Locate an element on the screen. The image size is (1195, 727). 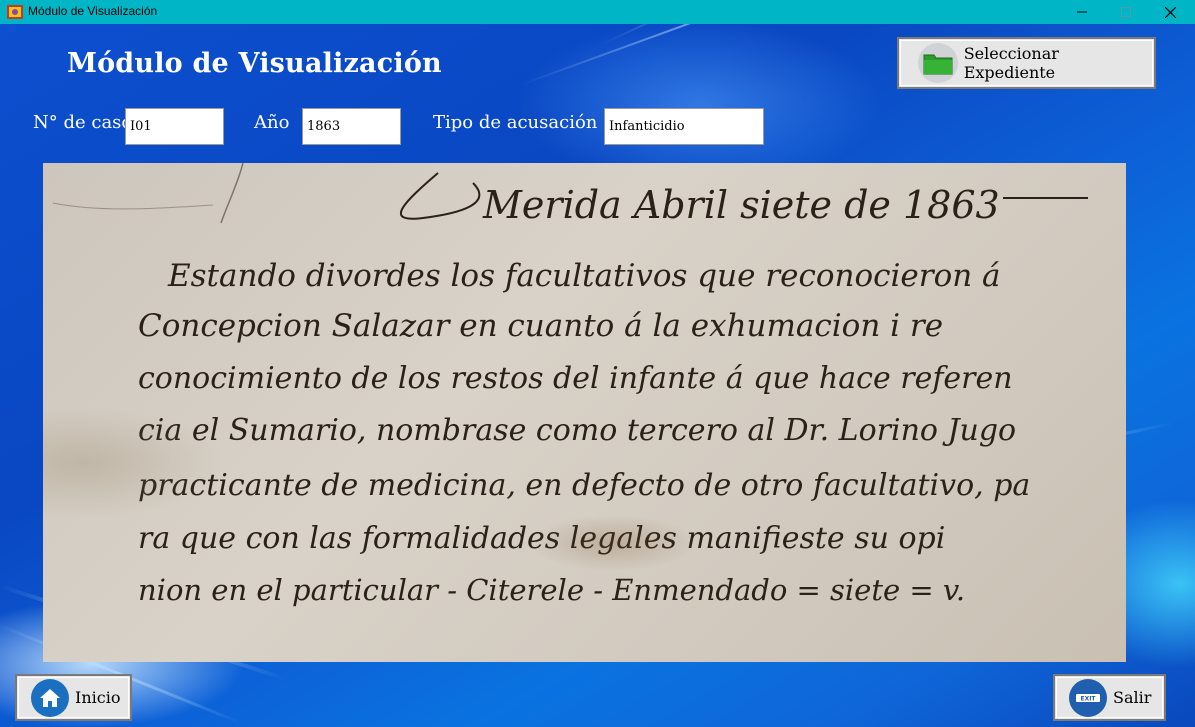
accusation-type-label: Tipo de acusación is located at coordinates (515, 122).